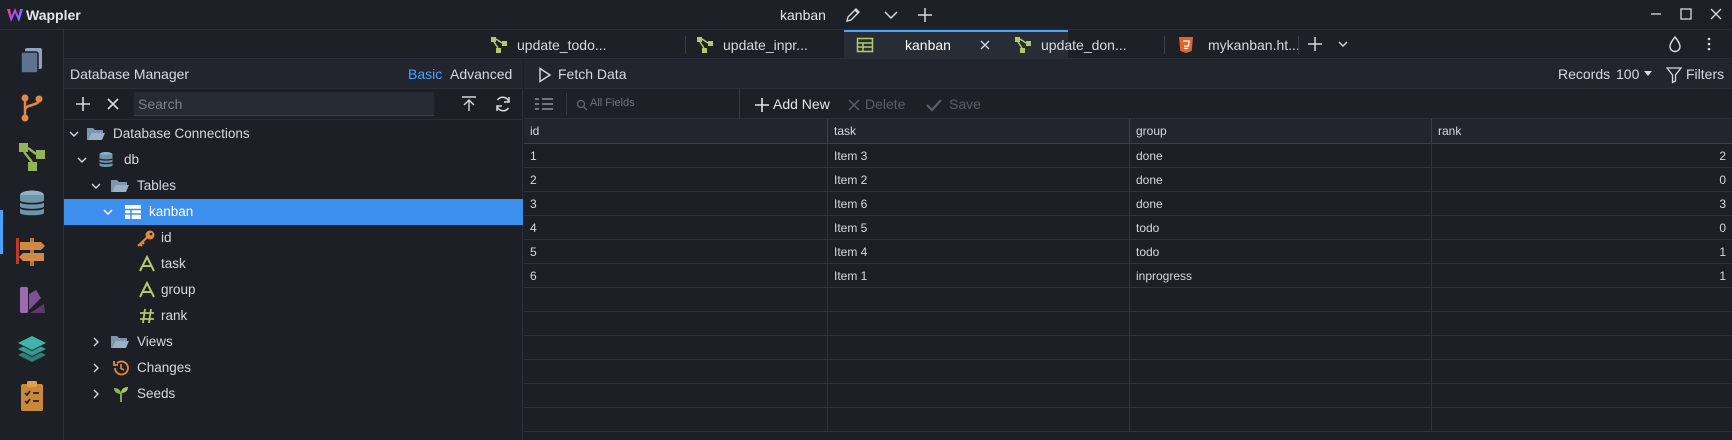  I want to click on maximize-icon, so click(1686, 14).